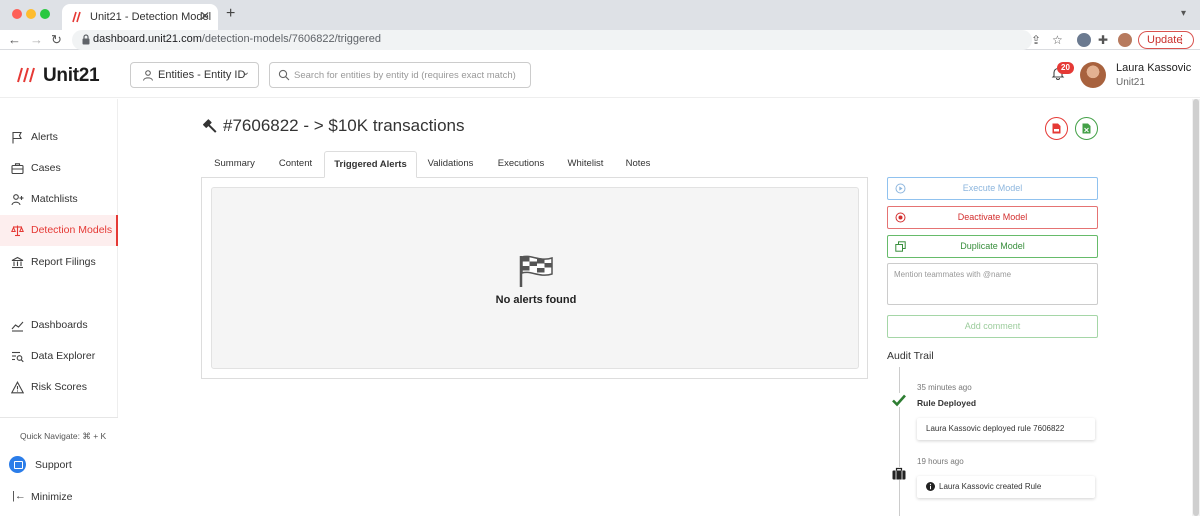 This screenshot has width=1200, height=516. I want to click on bank-icon, so click(17, 262).